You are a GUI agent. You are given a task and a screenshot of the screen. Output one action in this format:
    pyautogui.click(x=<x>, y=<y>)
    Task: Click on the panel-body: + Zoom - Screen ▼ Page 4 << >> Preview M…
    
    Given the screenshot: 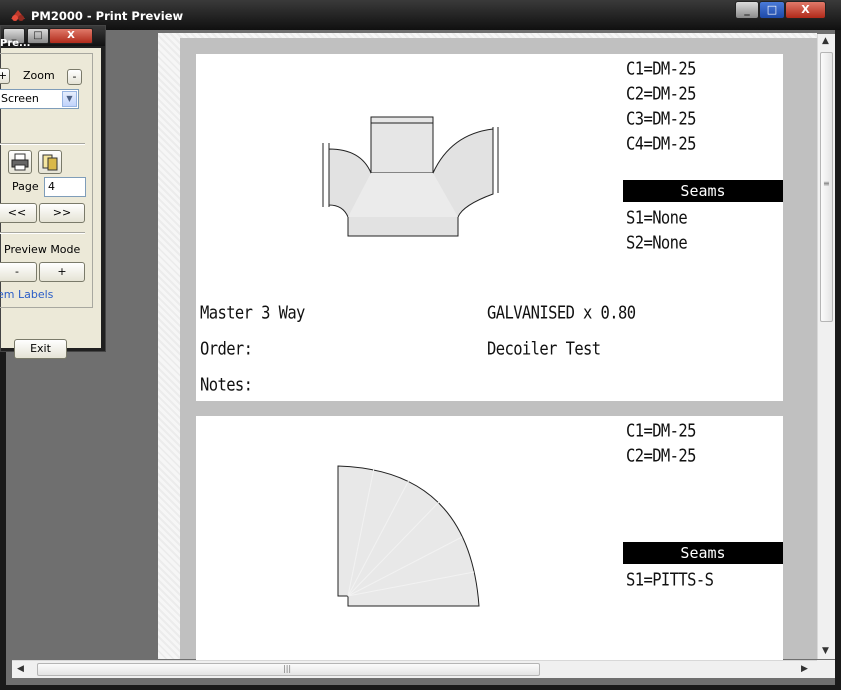 What is the action you would take?
    pyautogui.click(x=50, y=203)
    